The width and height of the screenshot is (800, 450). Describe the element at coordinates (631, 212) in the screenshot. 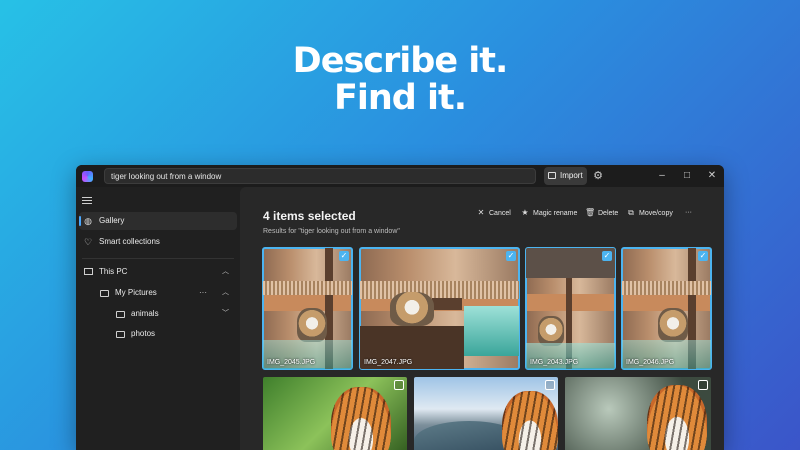

I see `move-icon: ⧉` at that location.